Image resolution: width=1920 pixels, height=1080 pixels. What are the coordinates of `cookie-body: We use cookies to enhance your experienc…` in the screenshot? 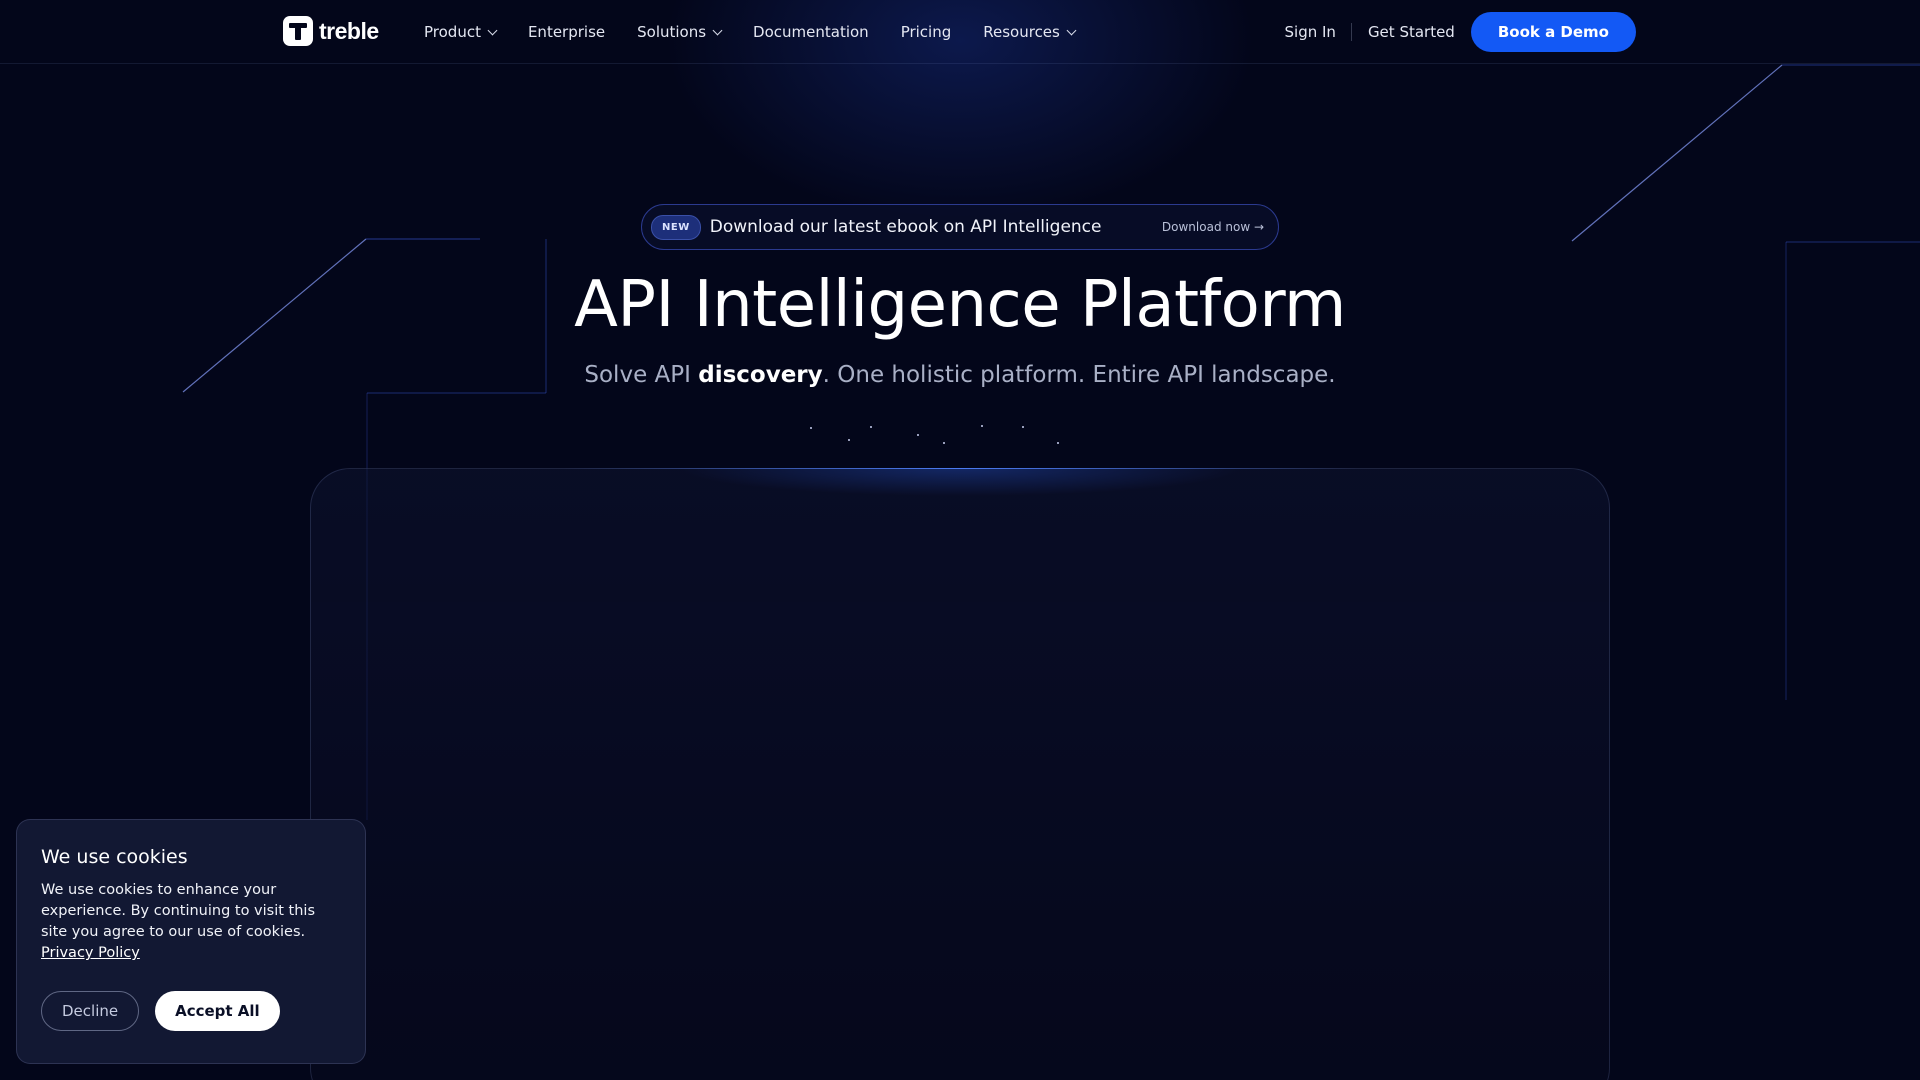 It's located at (191, 922).